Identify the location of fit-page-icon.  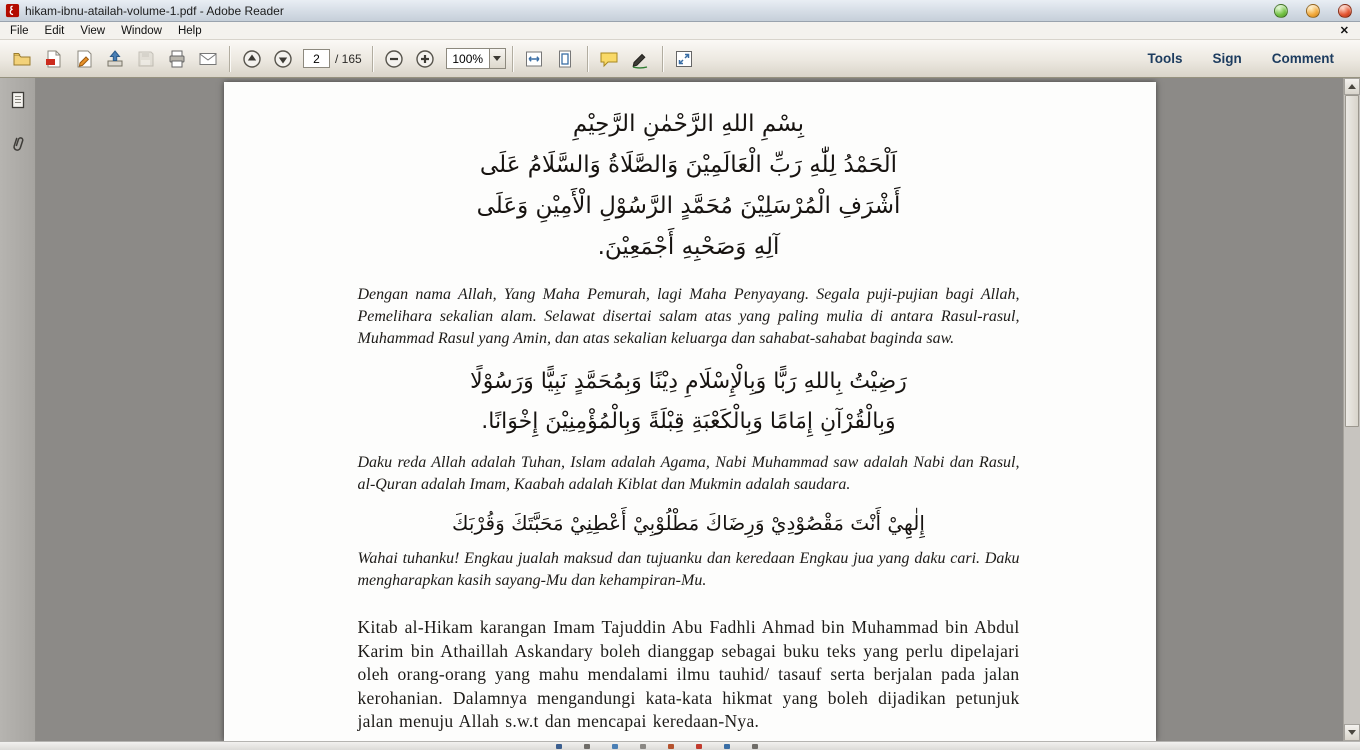
(565, 59).